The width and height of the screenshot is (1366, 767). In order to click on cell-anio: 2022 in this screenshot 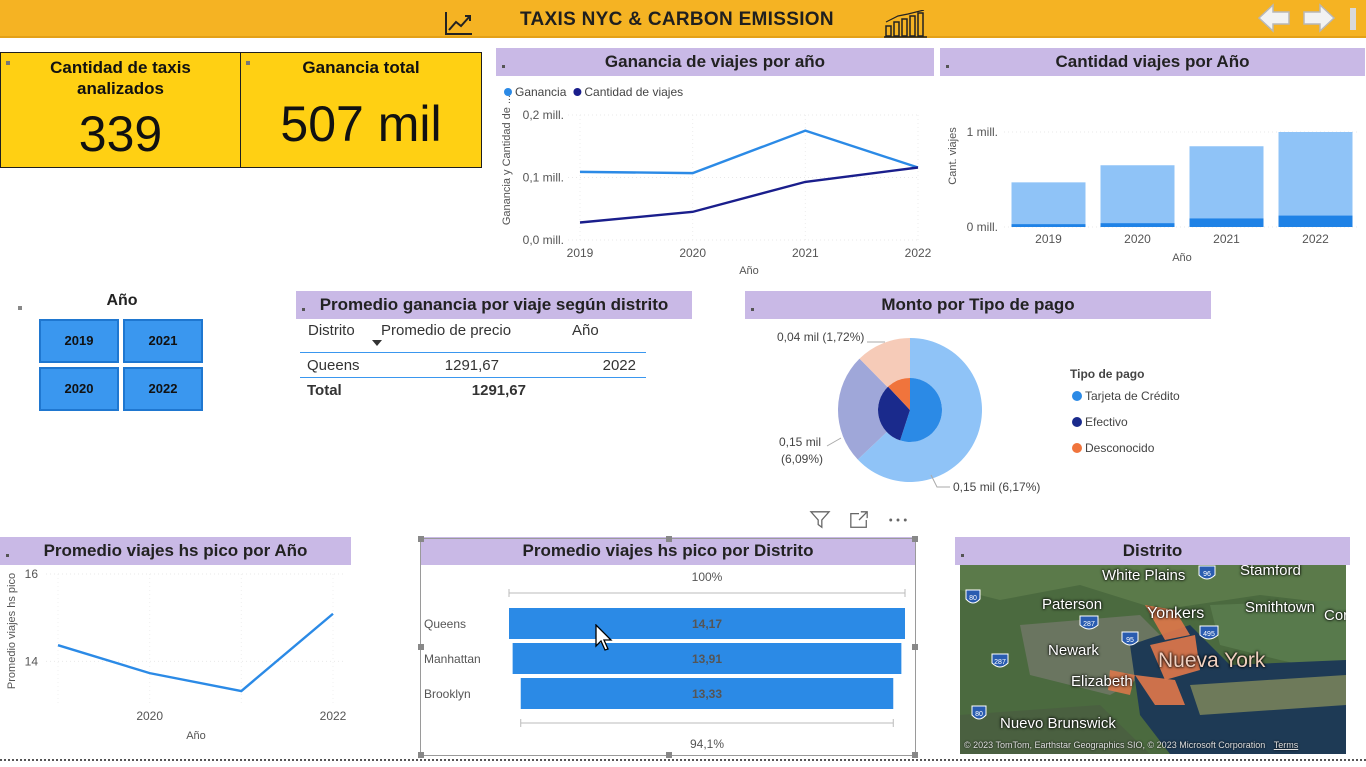, I will do `click(619, 365)`.